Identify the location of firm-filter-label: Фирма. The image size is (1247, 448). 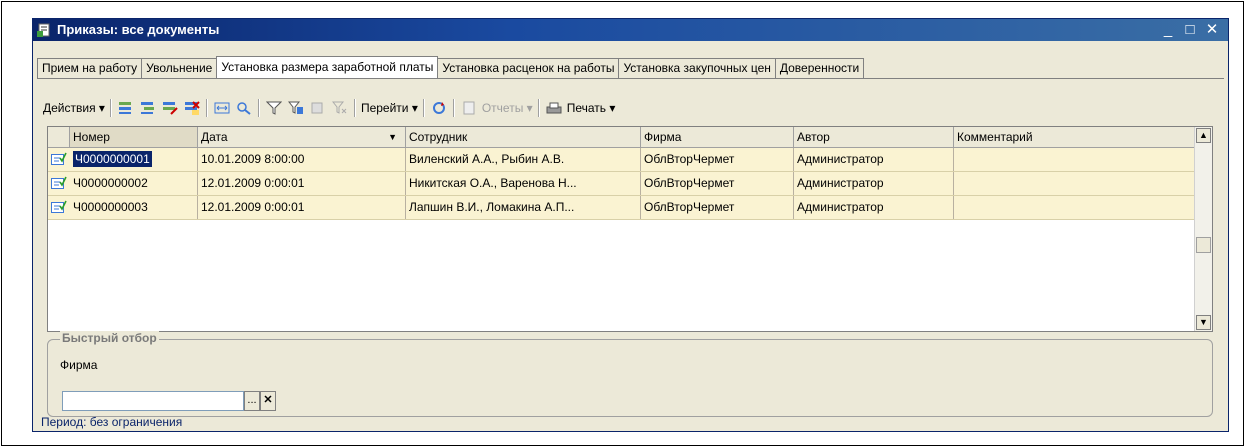
(79, 365).